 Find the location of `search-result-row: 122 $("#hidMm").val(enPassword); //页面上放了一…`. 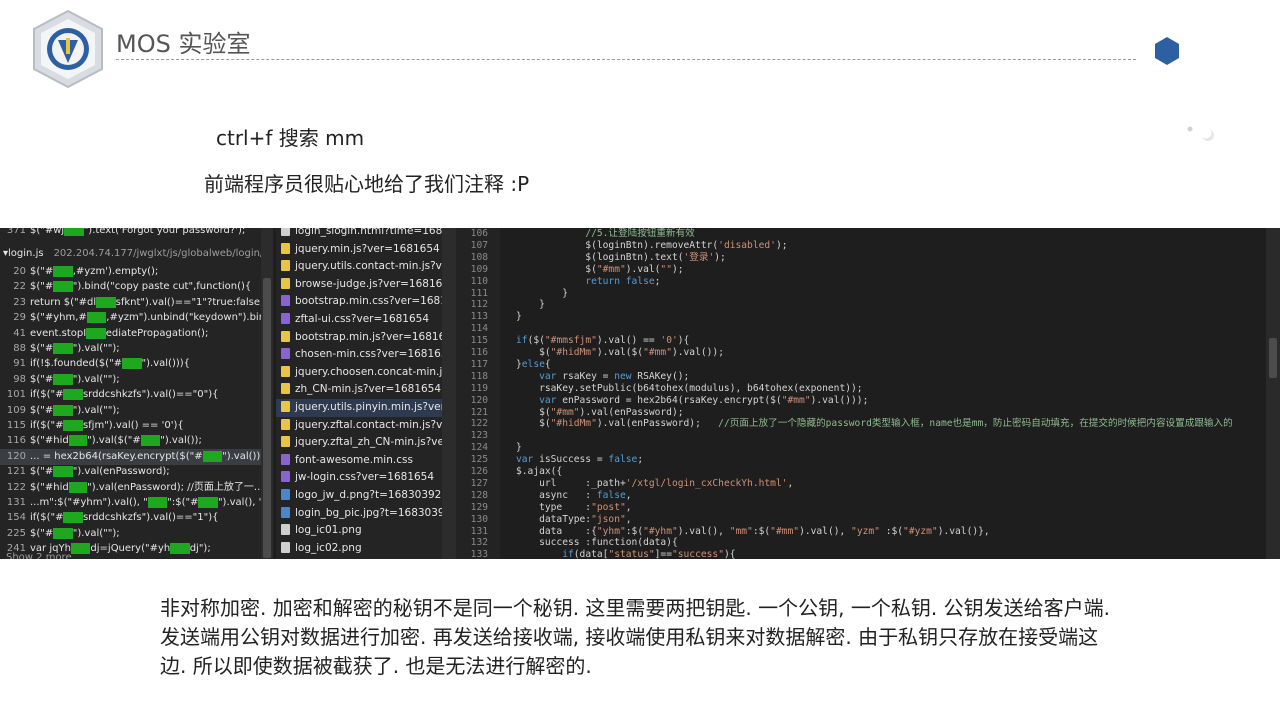

search-result-row: 122 $("#hidMm").val(enPassword); //页面上放了一… is located at coordinates (130, 488).